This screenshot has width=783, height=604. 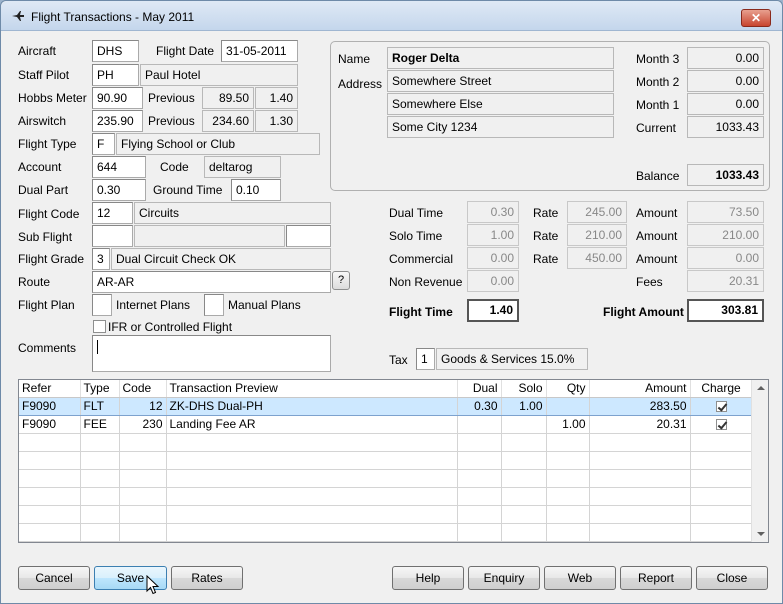 I want to click on aircraft-field: DHS, so click(x=115, y=51).